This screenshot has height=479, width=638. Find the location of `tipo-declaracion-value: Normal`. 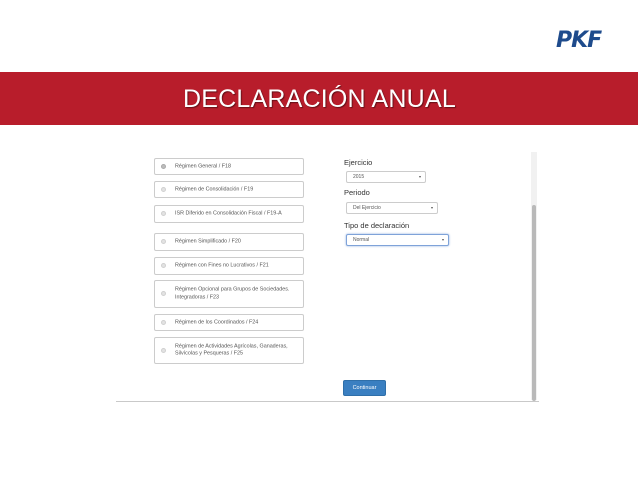

tipo-declaracion-value: Normal is located at coordinates (361, 240).